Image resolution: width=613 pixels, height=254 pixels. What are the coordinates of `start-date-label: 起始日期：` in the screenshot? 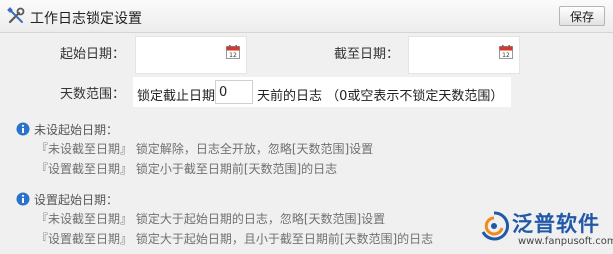 It's located at (93, 54).